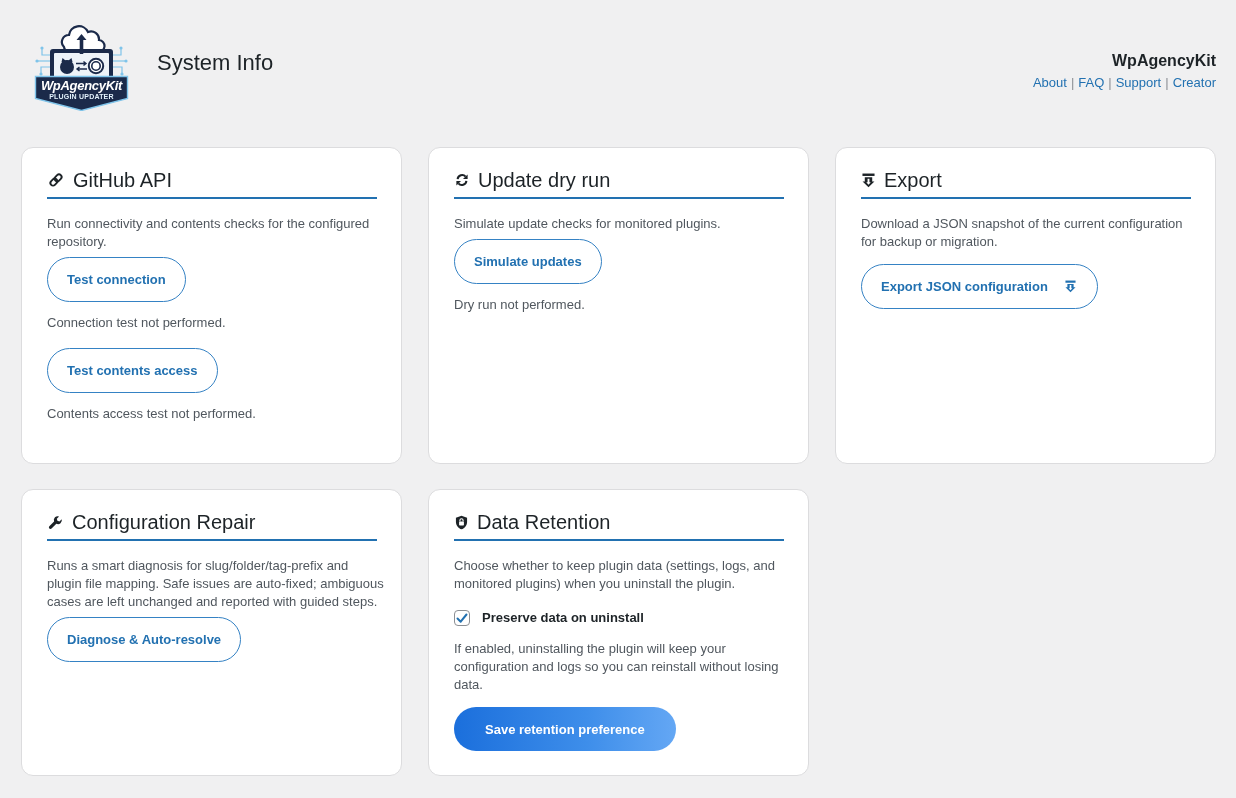 The width and height of the screenshot is (1236, 798). I want to click on wrench-icon, so click(55, 522).